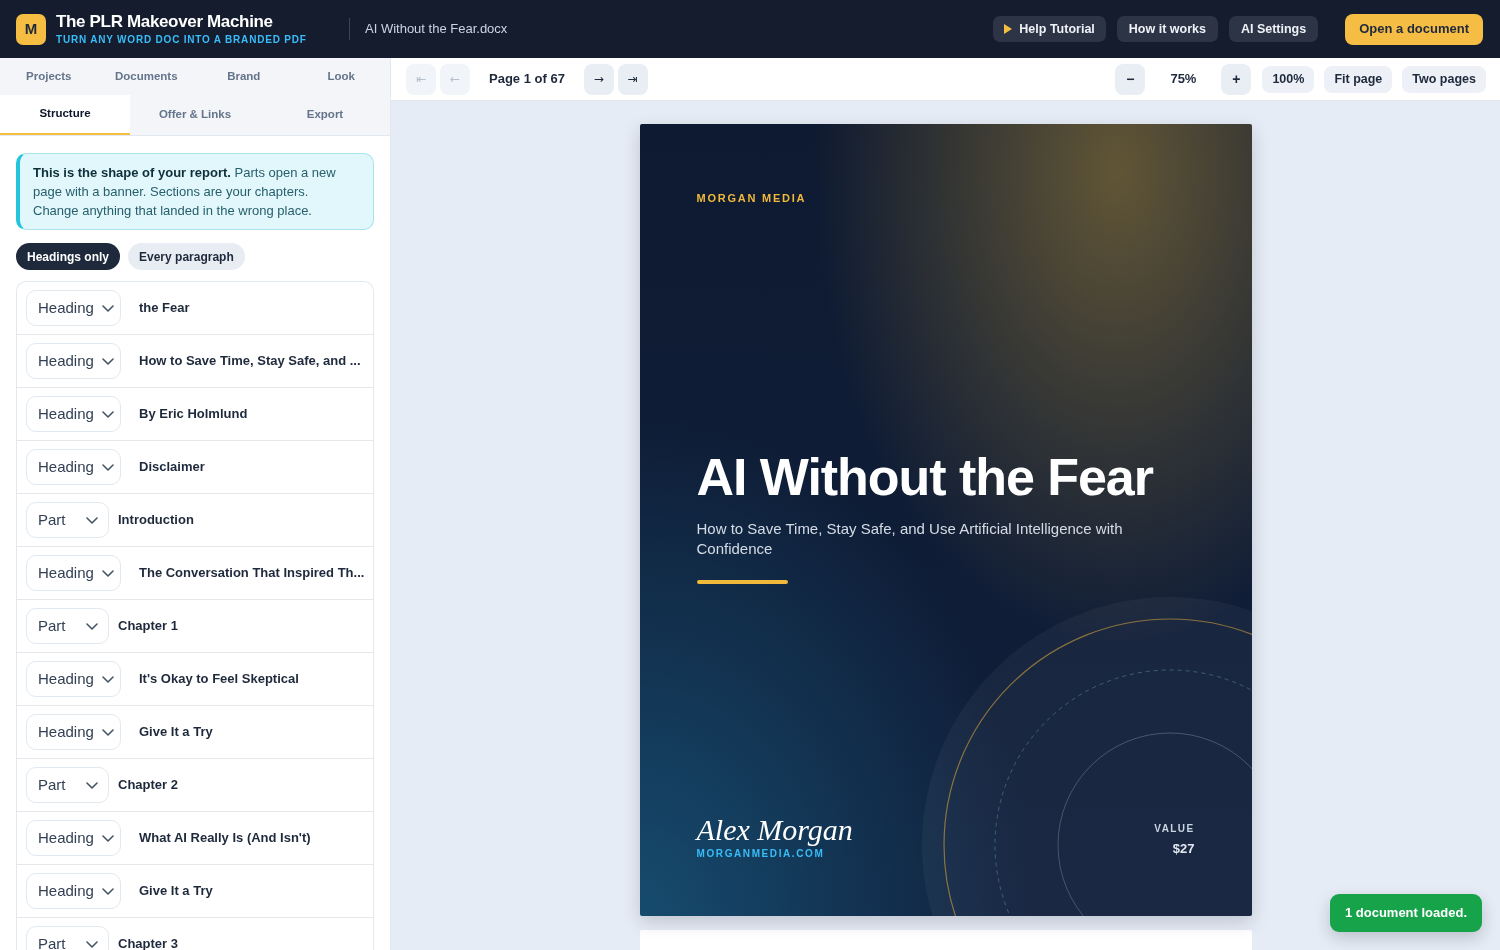  I want to click on logo-badge: M, so click(31, 29).